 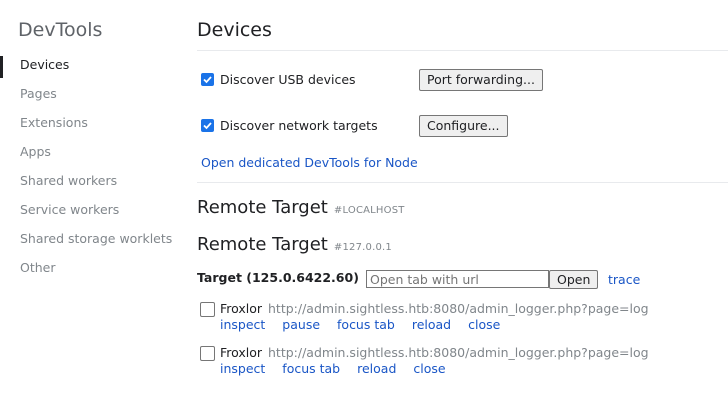 I want to click on title-divider, so click(x=462, y=50).